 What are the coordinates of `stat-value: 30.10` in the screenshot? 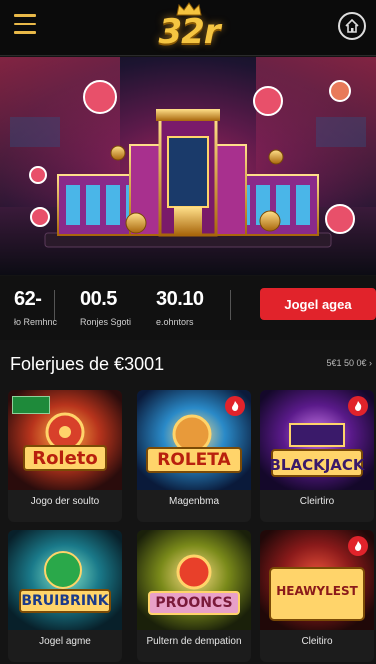 It's located at (180, 299).